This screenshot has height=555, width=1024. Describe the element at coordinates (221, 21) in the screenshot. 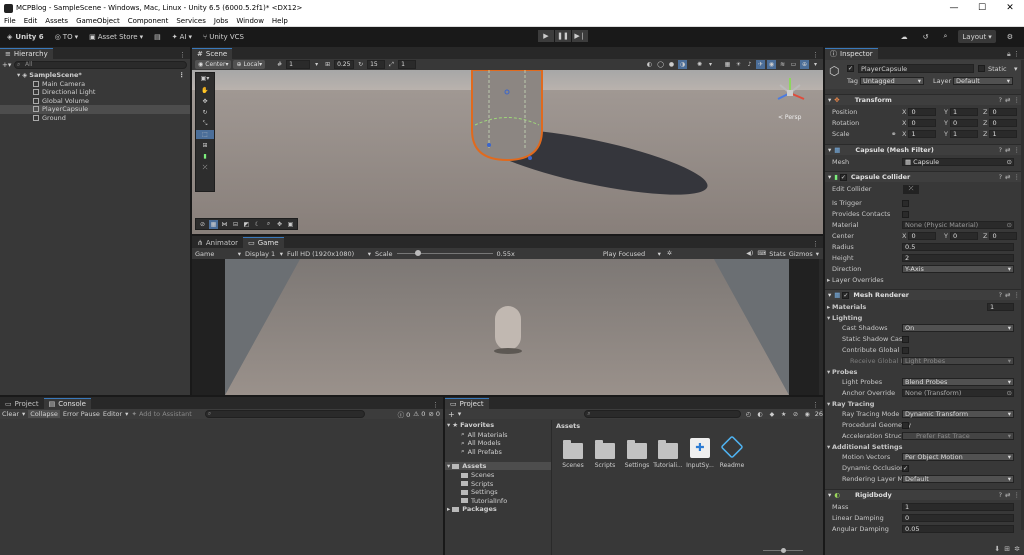

I see `menu-jobs: Jobs` at that location.